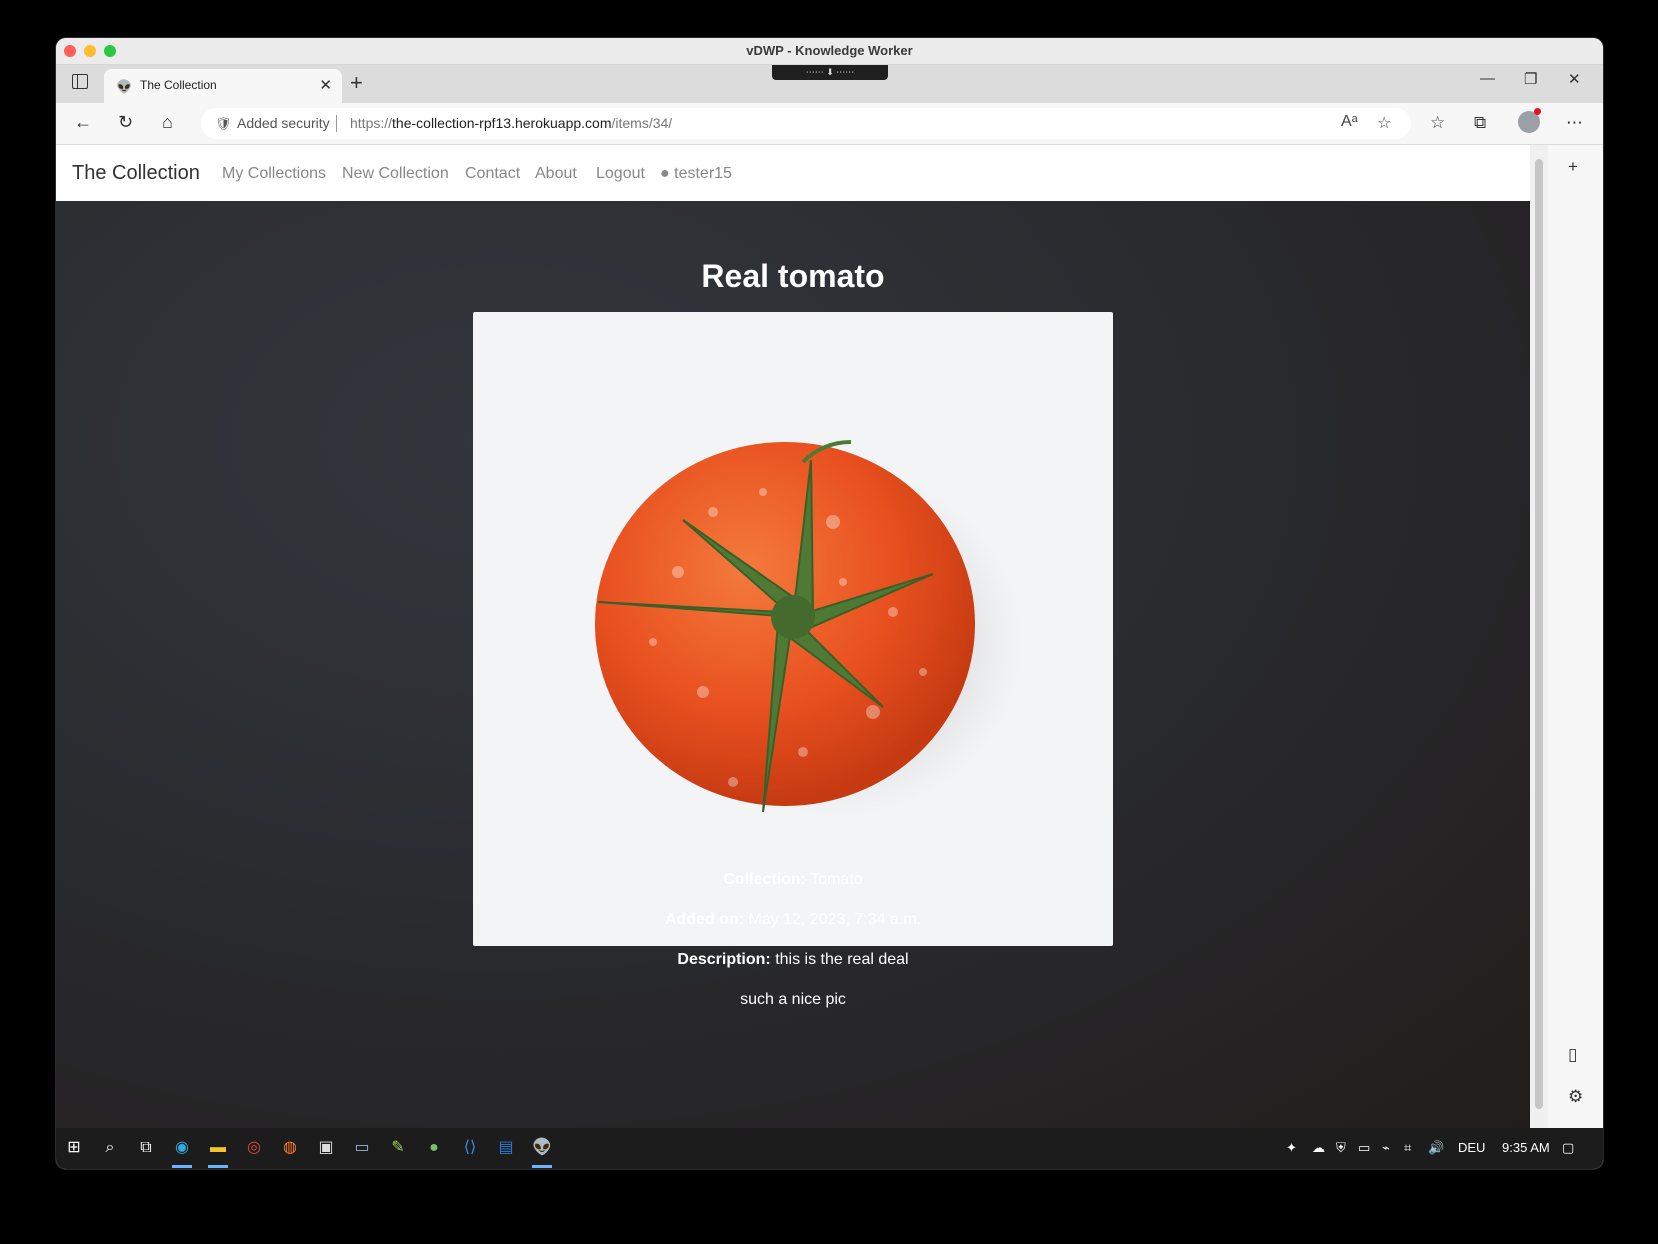 The width and height of the screenshot is (1658, 1244). I want to click on chrome-icon: ◎, so click(254, 1148).